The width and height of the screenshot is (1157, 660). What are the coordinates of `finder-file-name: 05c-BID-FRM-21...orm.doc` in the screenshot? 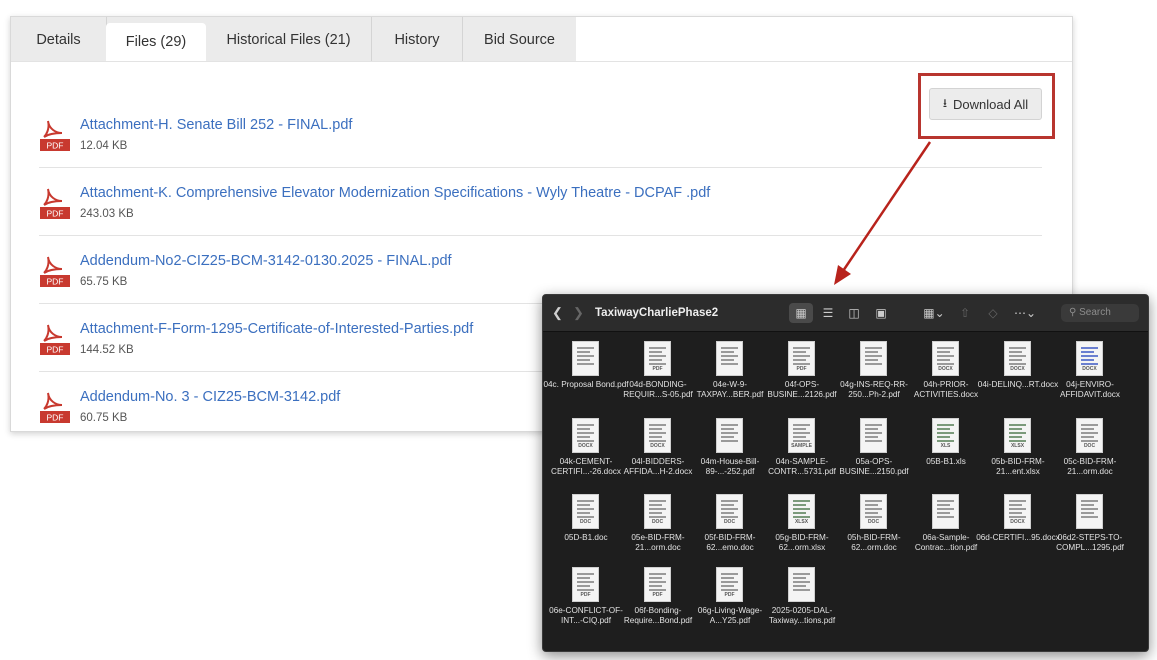 It's located at (1090, 466).